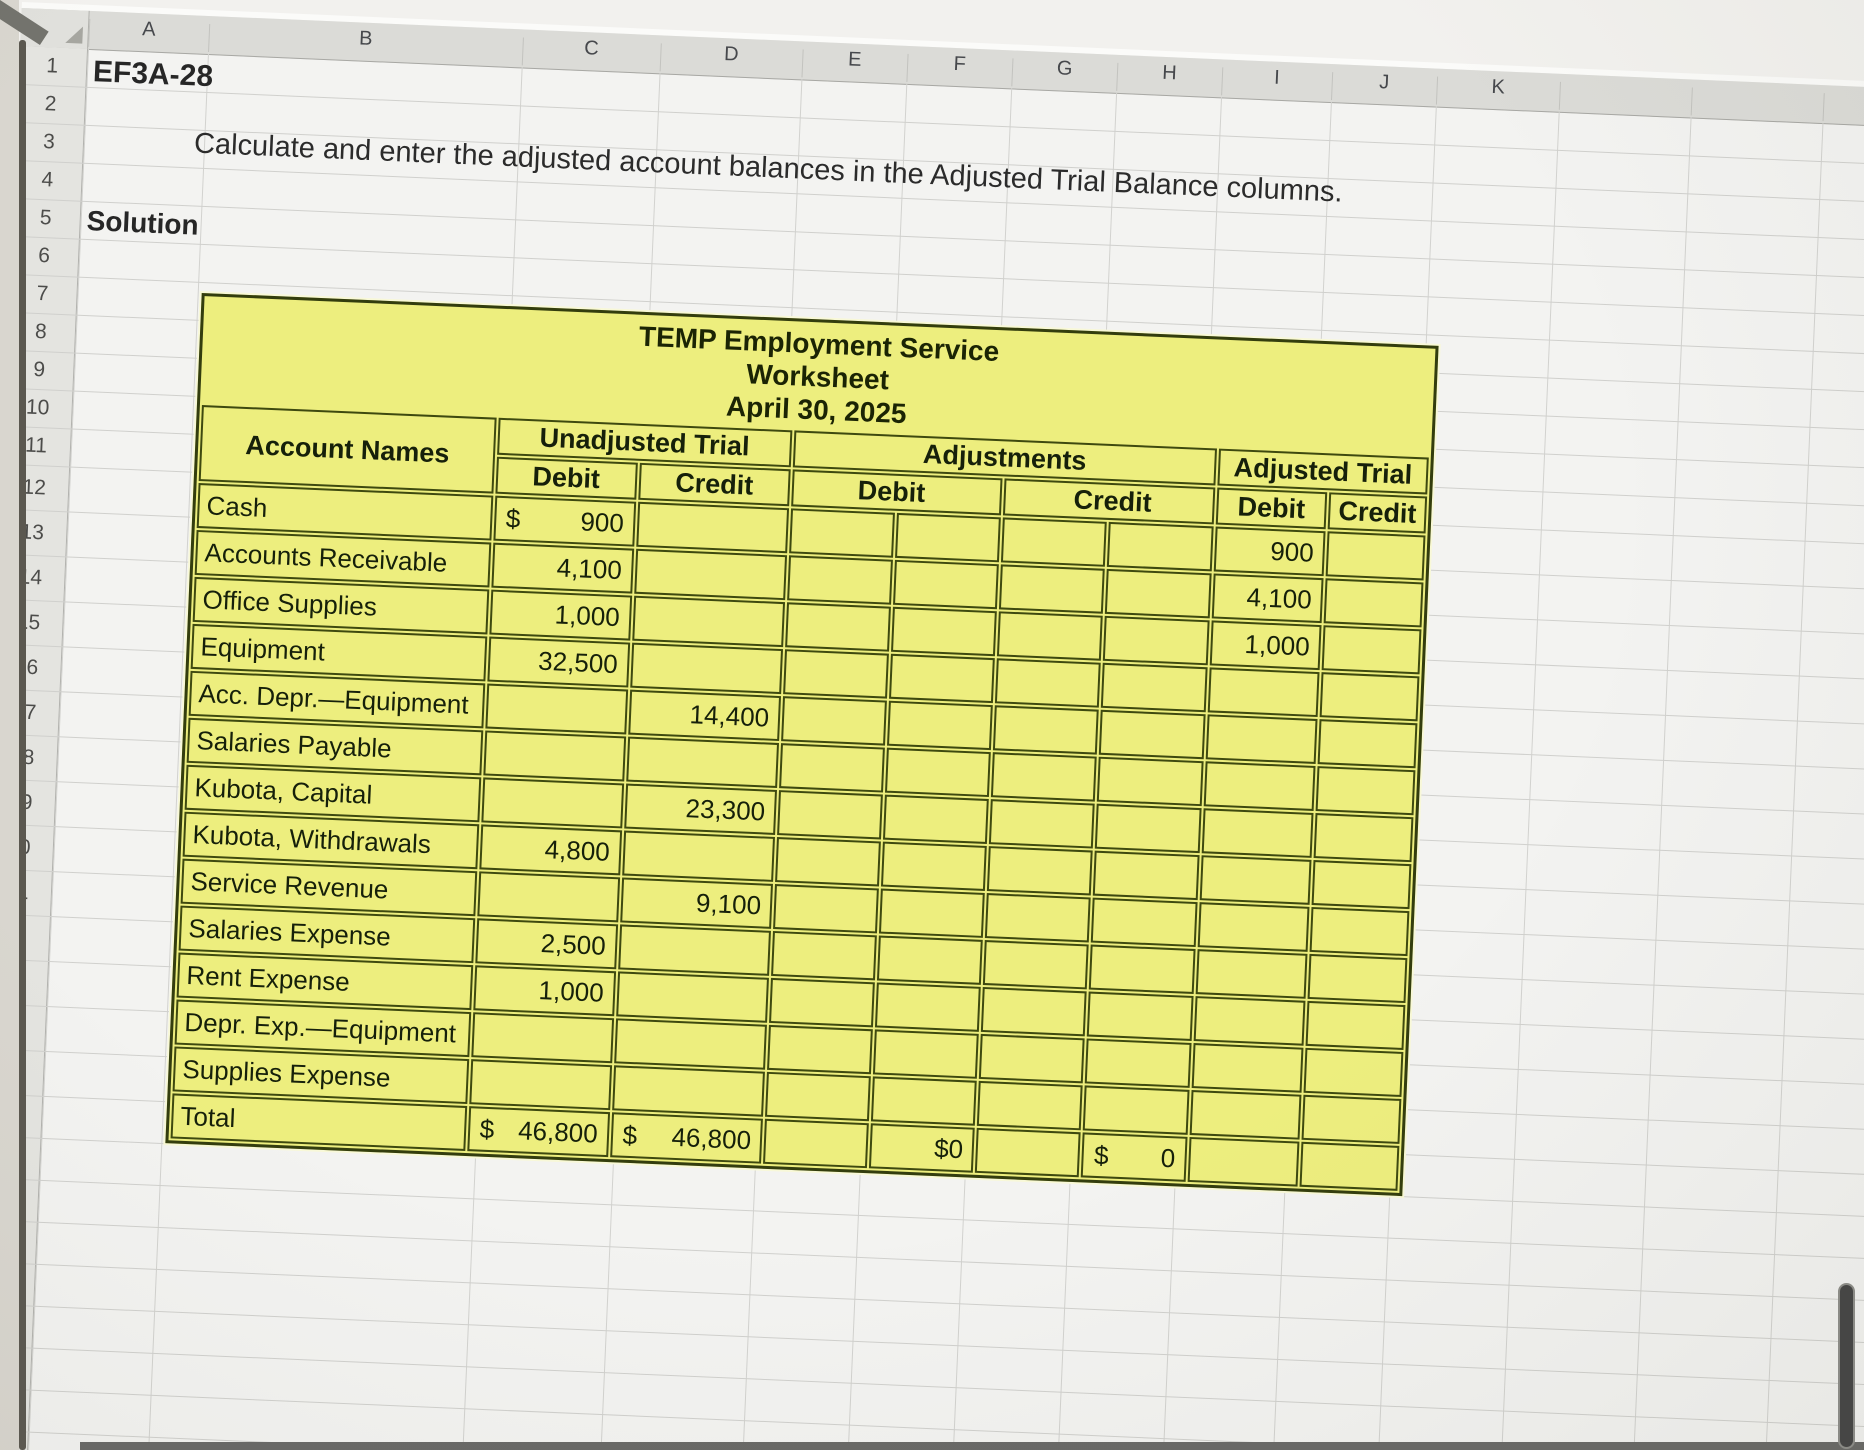 Image resolution: width=1864 pixels, height=1450 pixels. I want to click on header-unadjusted-debit: Debit, so click(566, 478).